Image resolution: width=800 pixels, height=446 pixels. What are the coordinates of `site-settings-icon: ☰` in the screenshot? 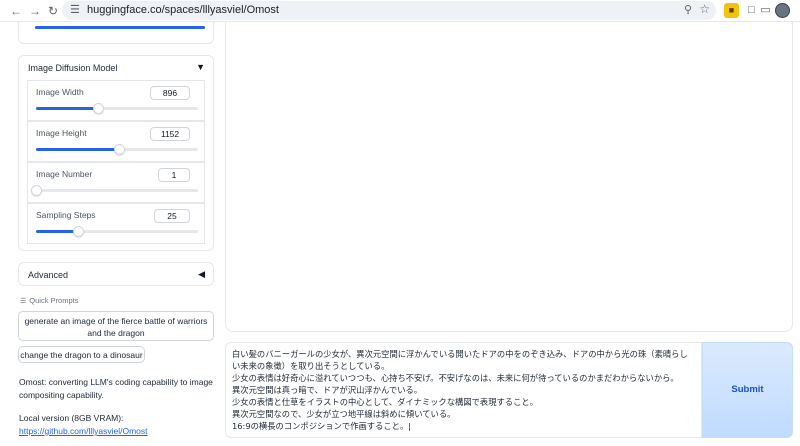 It's located at (75, 9).